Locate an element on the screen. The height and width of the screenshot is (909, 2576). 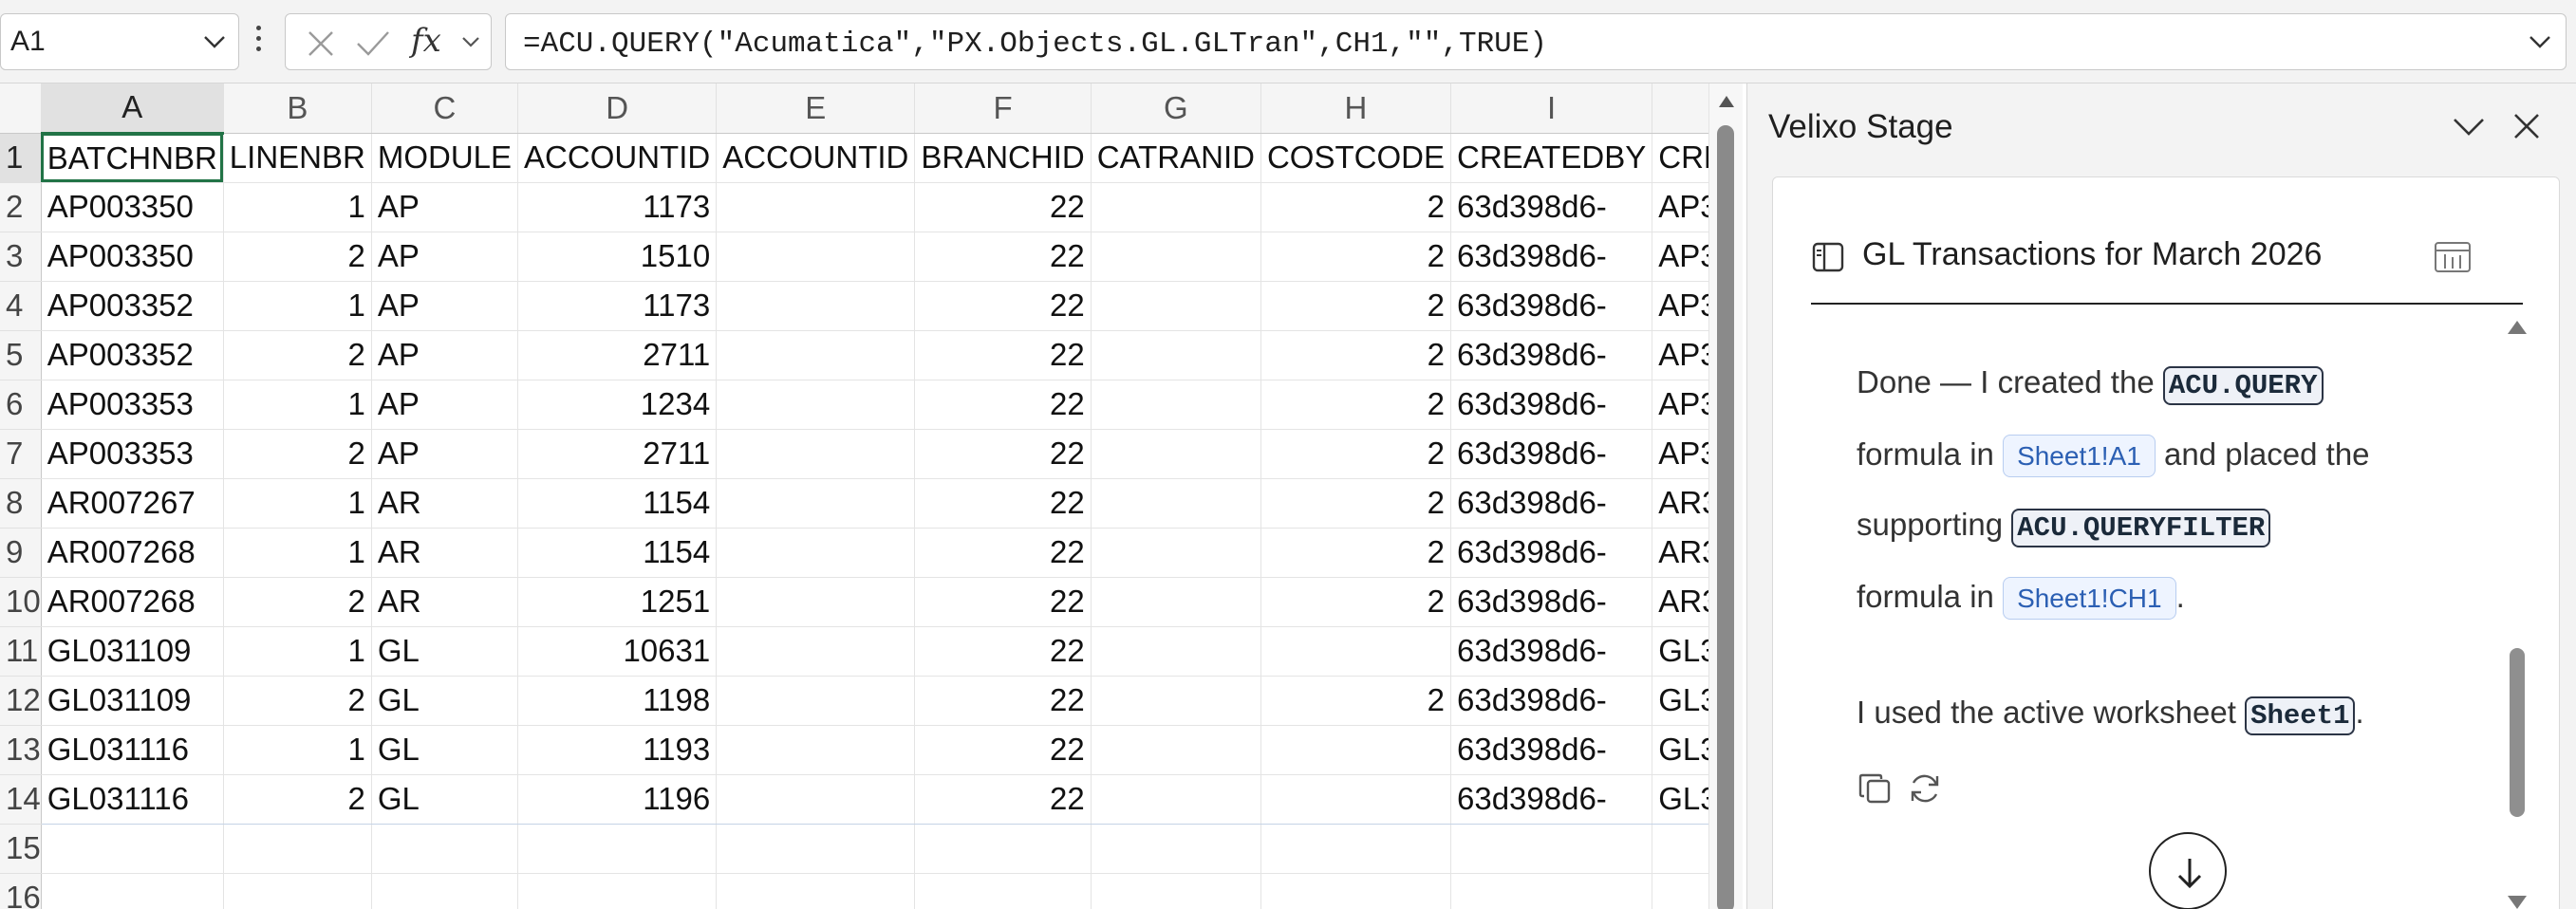
row-header: 10 is located at coordinates (21, 602).